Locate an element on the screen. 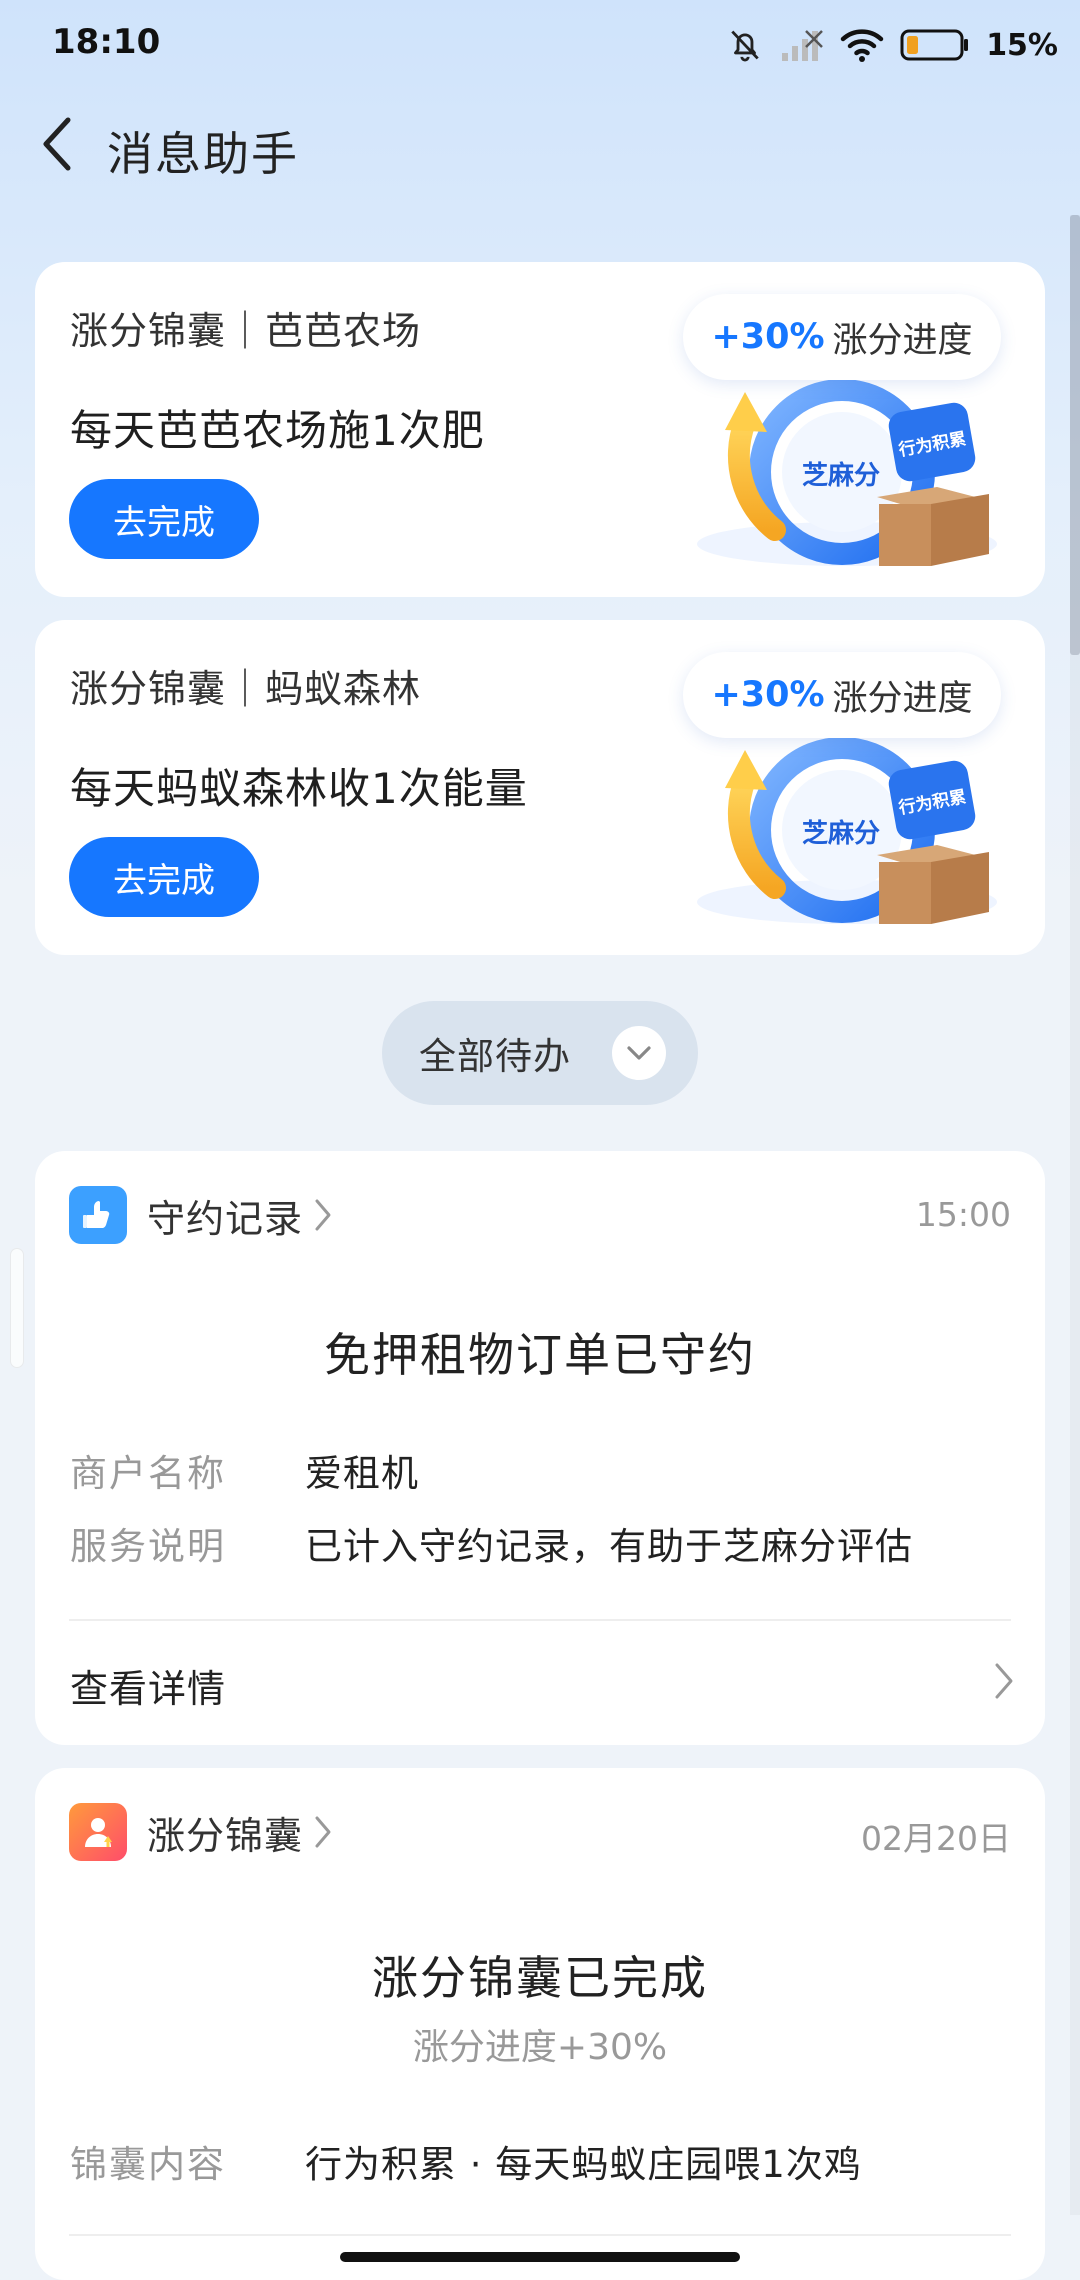 This screenshot has width=1080, height=2280. chevron-down-icon is located at coordinates (639, 1053).